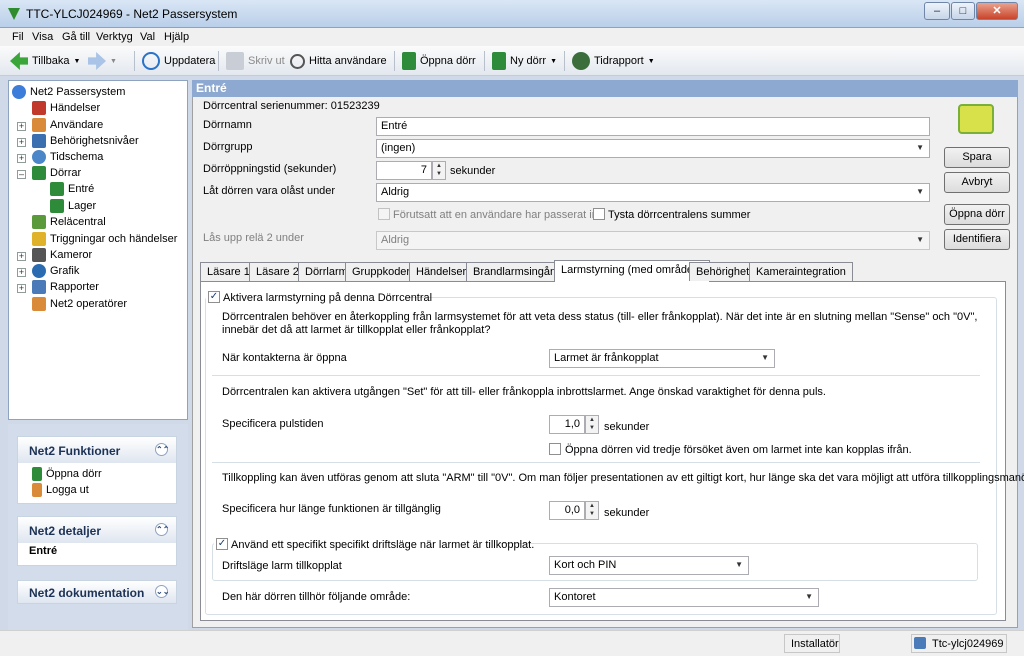  What do you see at coordinates (269, 191) in the screenshot?
I see `unlocked-label: Låt dörren vara olåst under` at bounding box center [269, 191].